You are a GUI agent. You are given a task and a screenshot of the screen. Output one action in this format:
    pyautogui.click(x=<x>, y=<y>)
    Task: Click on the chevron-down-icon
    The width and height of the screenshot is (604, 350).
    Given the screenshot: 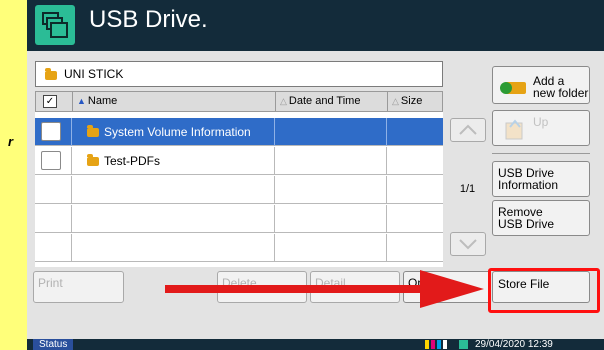 What is the action you would take?
    pyautogui.click(x=468, y=244)
    